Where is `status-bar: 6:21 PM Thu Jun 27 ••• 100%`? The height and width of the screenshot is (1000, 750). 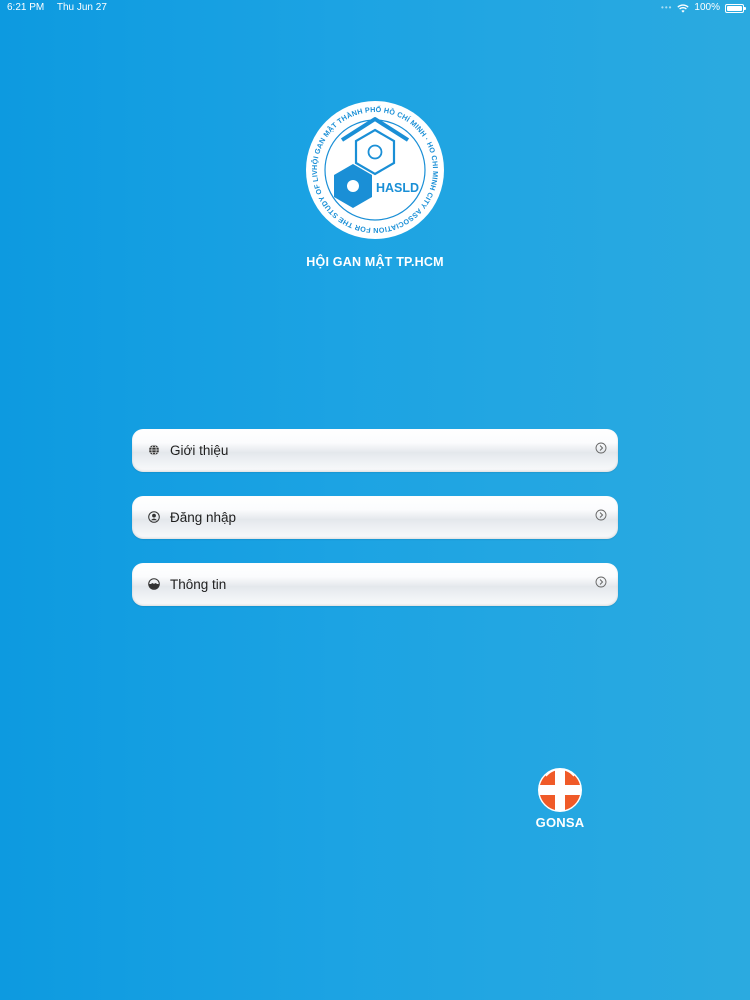
status-bar: 6:21 PM Thu Jun 27 ••• 100% is located at coordinates (375, 8).